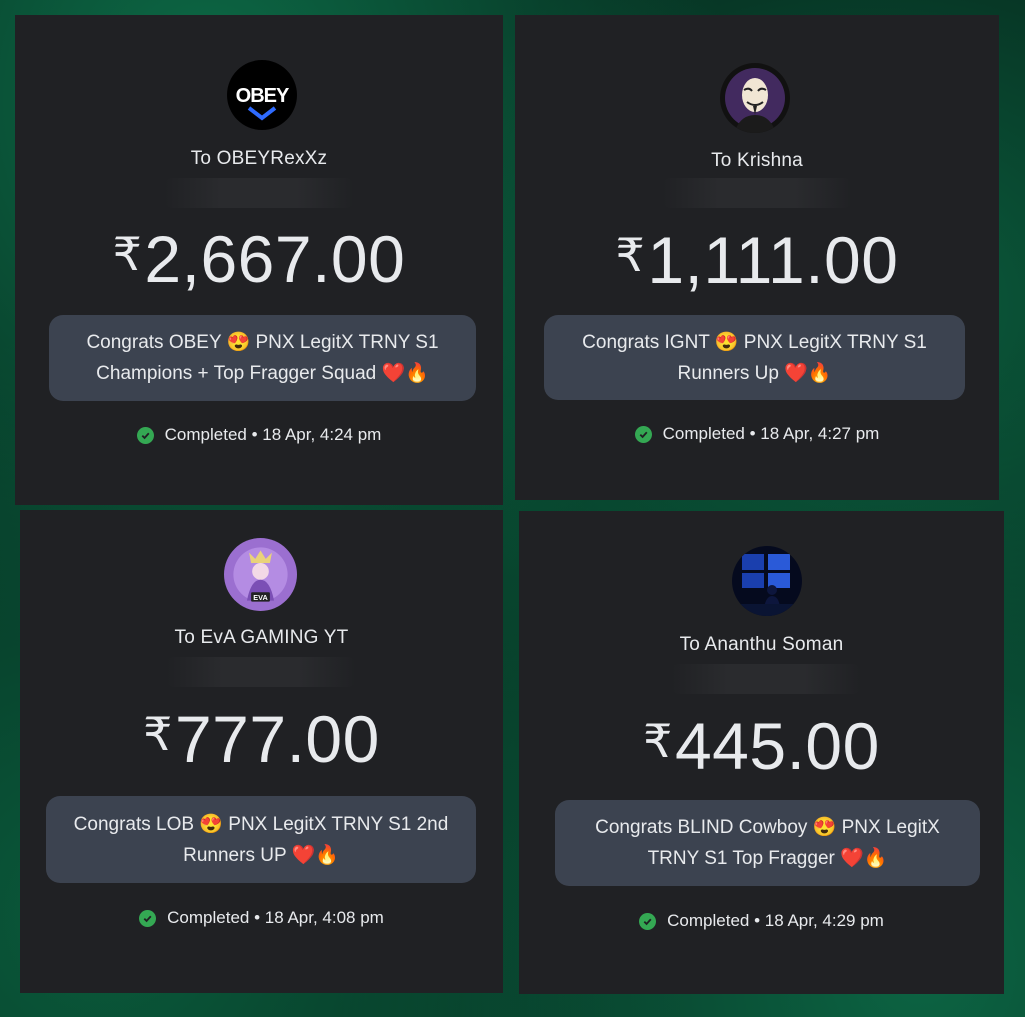 This screenshot has width=1025, height=1017. I want to click on payment-status: Completed • 18 Apr, 4:08 pm, so click(261, 918).